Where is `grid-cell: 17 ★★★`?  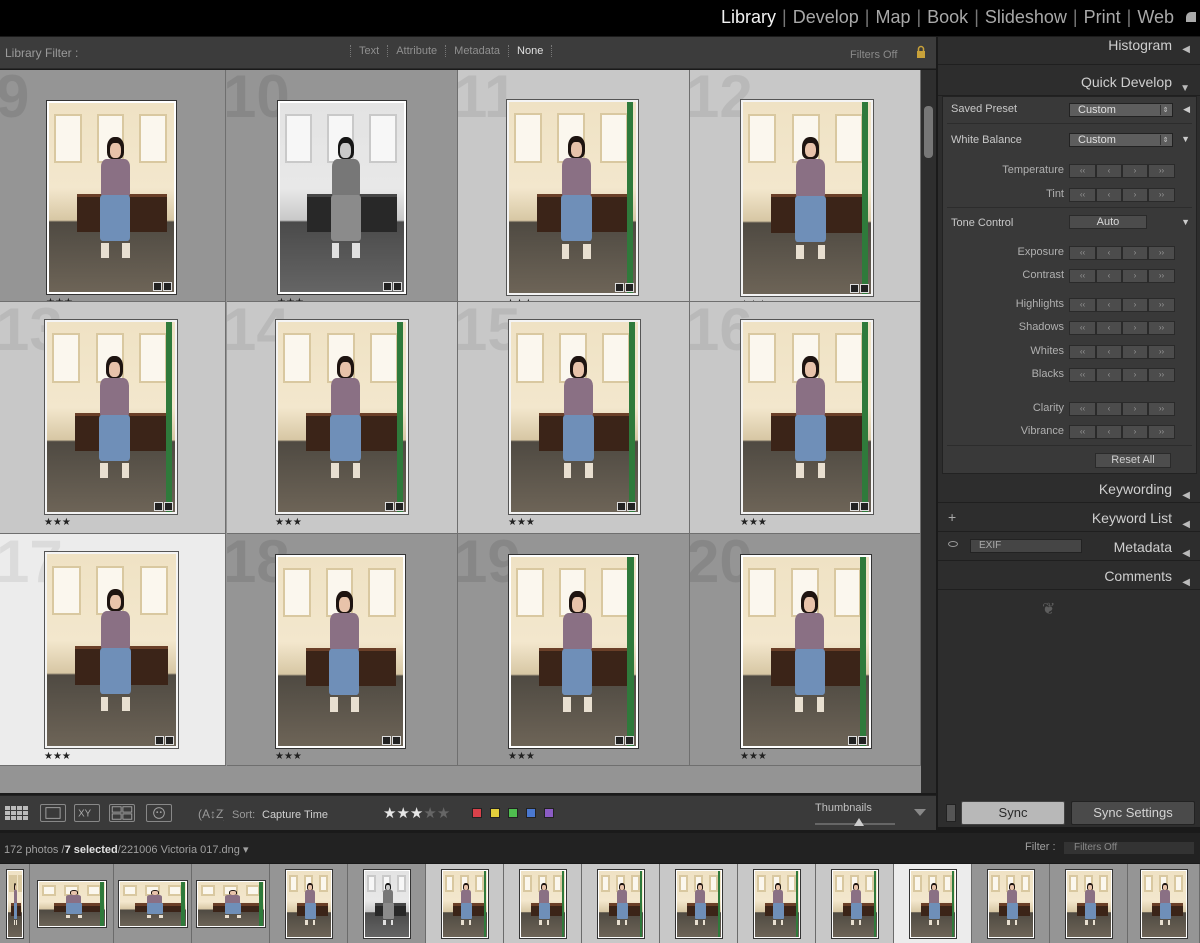
grid-cell: 17 ★★★ is located at coordinates (113, 650).